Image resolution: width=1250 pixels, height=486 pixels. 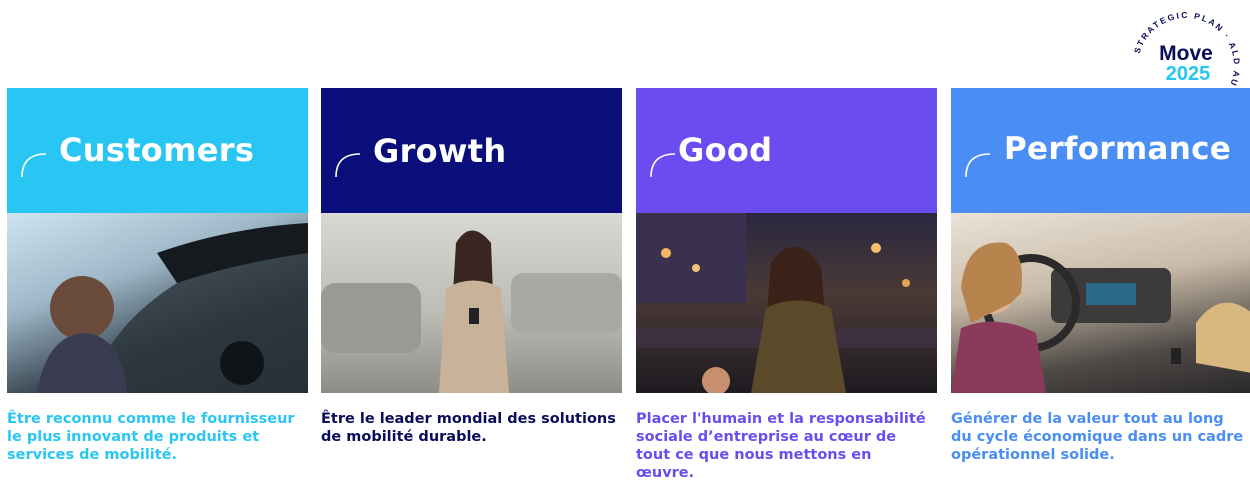 I want to click on card-header: Growth, so click(x=471, y=150).